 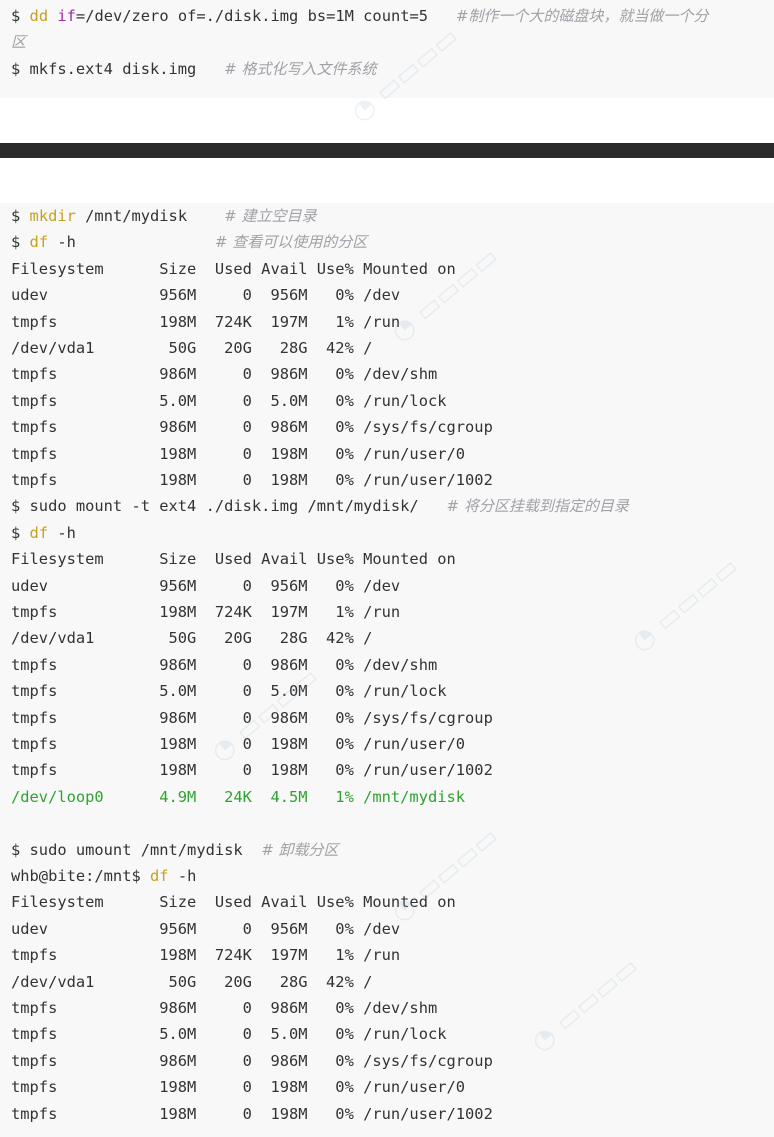 I want to click on divider-bar, so click(x=387, y=150).